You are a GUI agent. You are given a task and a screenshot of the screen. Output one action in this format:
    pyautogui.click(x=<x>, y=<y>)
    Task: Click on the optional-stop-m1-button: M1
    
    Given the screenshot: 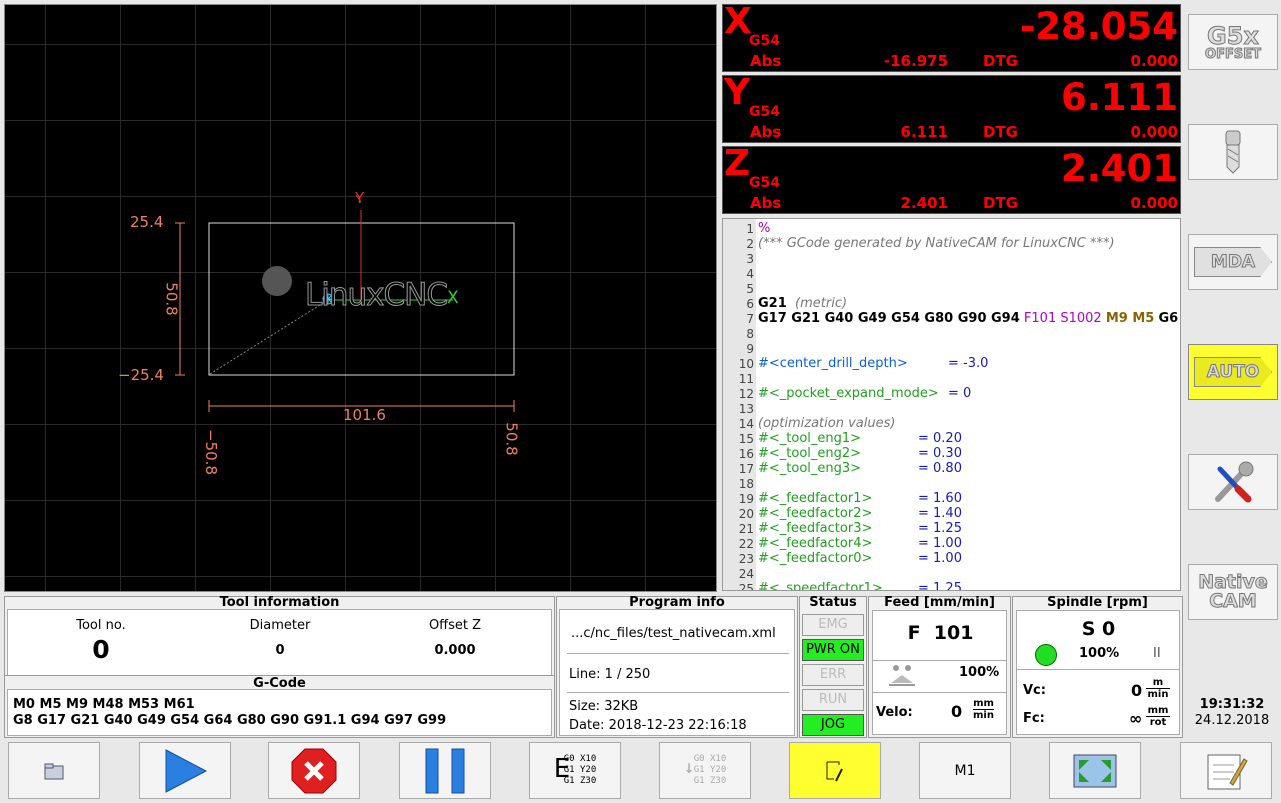 What is the action you would take?
    pyautogui.click(x=965, y=770)
    